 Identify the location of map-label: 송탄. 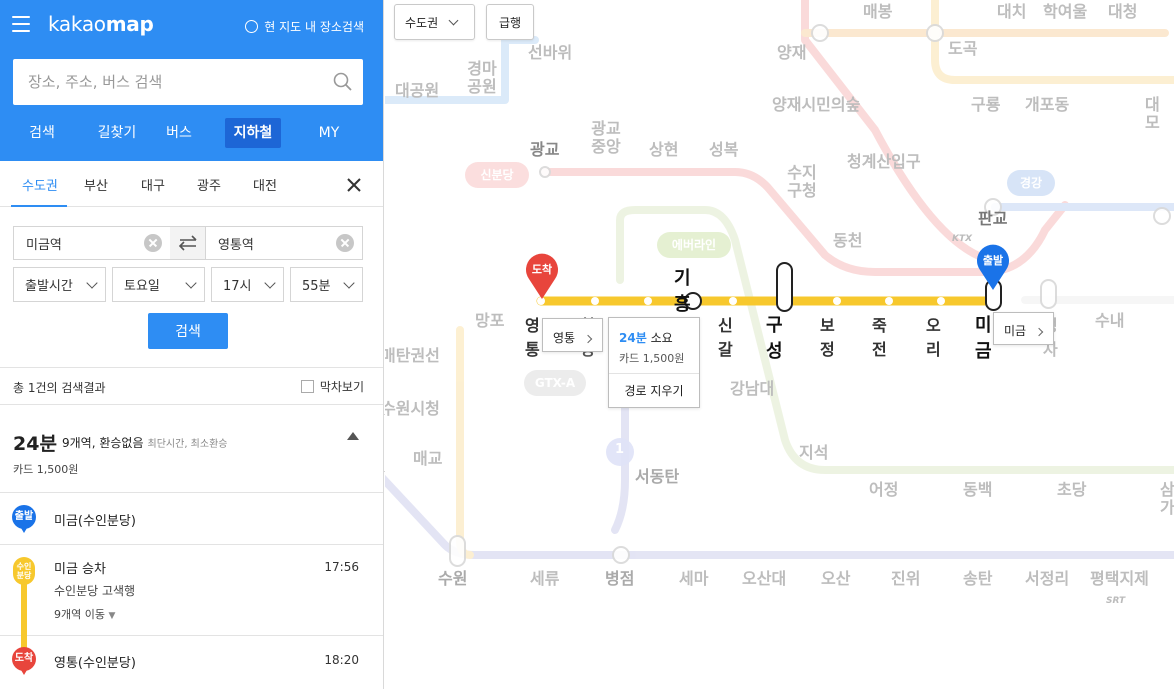
(977, 578).